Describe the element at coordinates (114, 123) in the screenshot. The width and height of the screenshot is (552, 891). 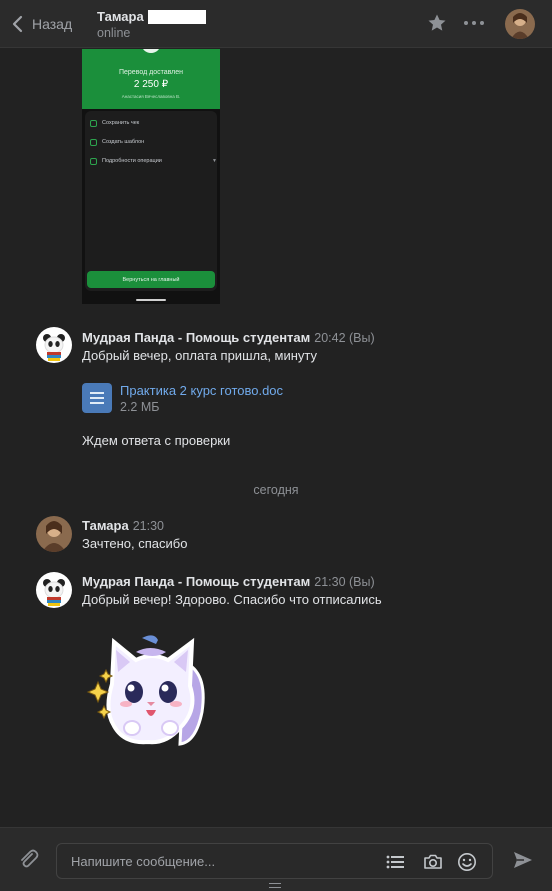
I see `receipt-row: Сохранить чек` at that location.